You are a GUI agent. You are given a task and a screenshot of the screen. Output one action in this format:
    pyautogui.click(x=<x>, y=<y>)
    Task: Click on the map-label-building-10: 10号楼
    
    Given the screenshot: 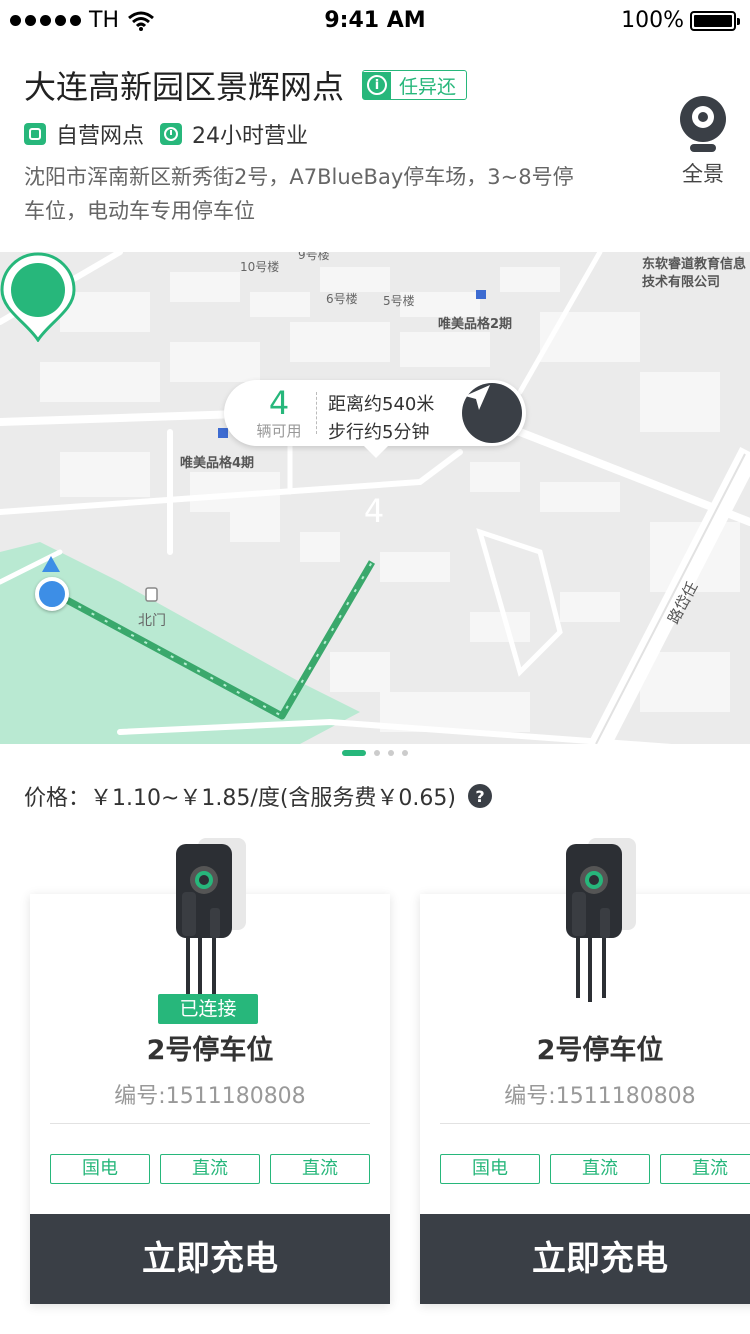 What is the action you would take?
    pyautogui.click(x=260, y=267)
    